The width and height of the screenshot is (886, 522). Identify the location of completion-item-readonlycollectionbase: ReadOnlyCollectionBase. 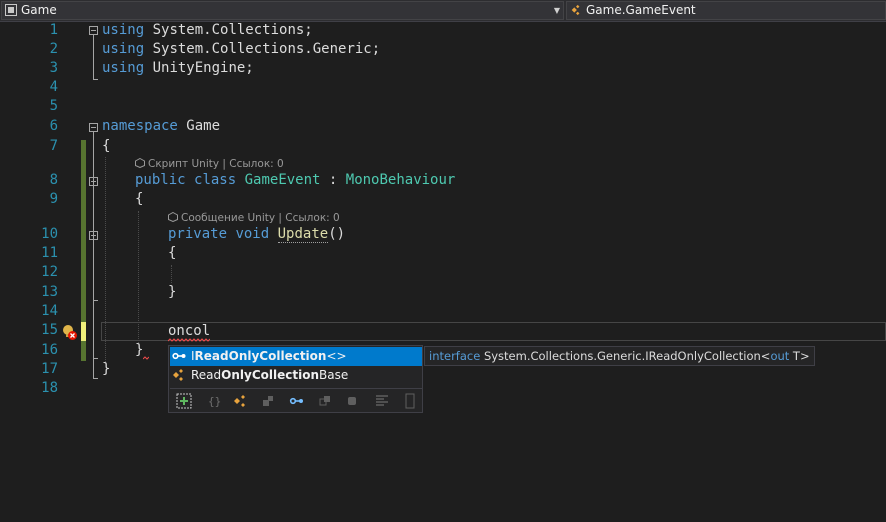
(296, 375).